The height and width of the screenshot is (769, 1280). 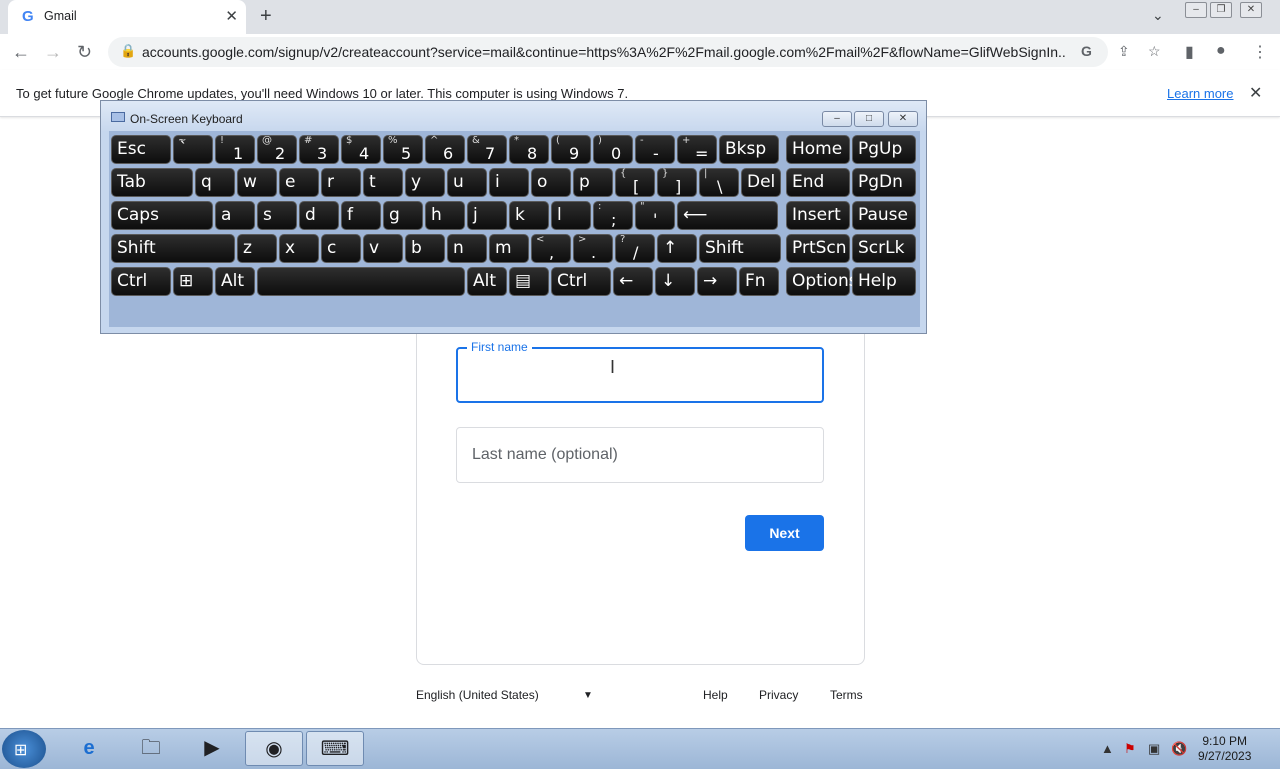 I want to click on infobar-close-icon: ✕, so click(x=1255, y=93).